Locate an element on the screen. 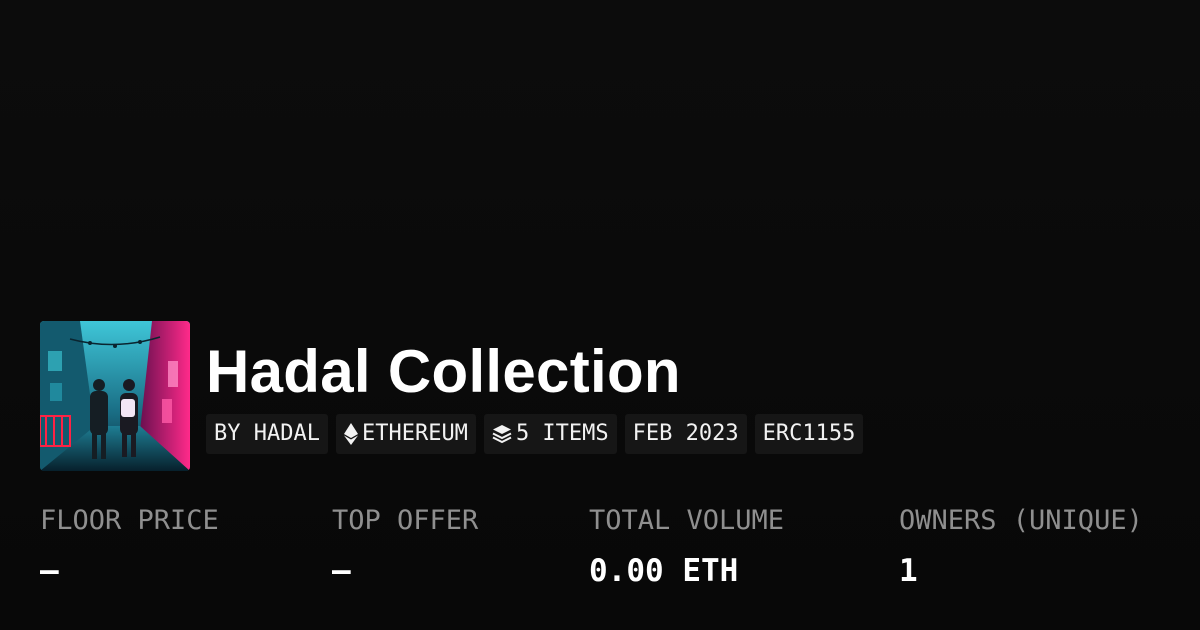 Image resolution: width=1200 pixels, height=630 pixels. tag-token-standard-label: ERC1155 is located at coordinates (809, 433).